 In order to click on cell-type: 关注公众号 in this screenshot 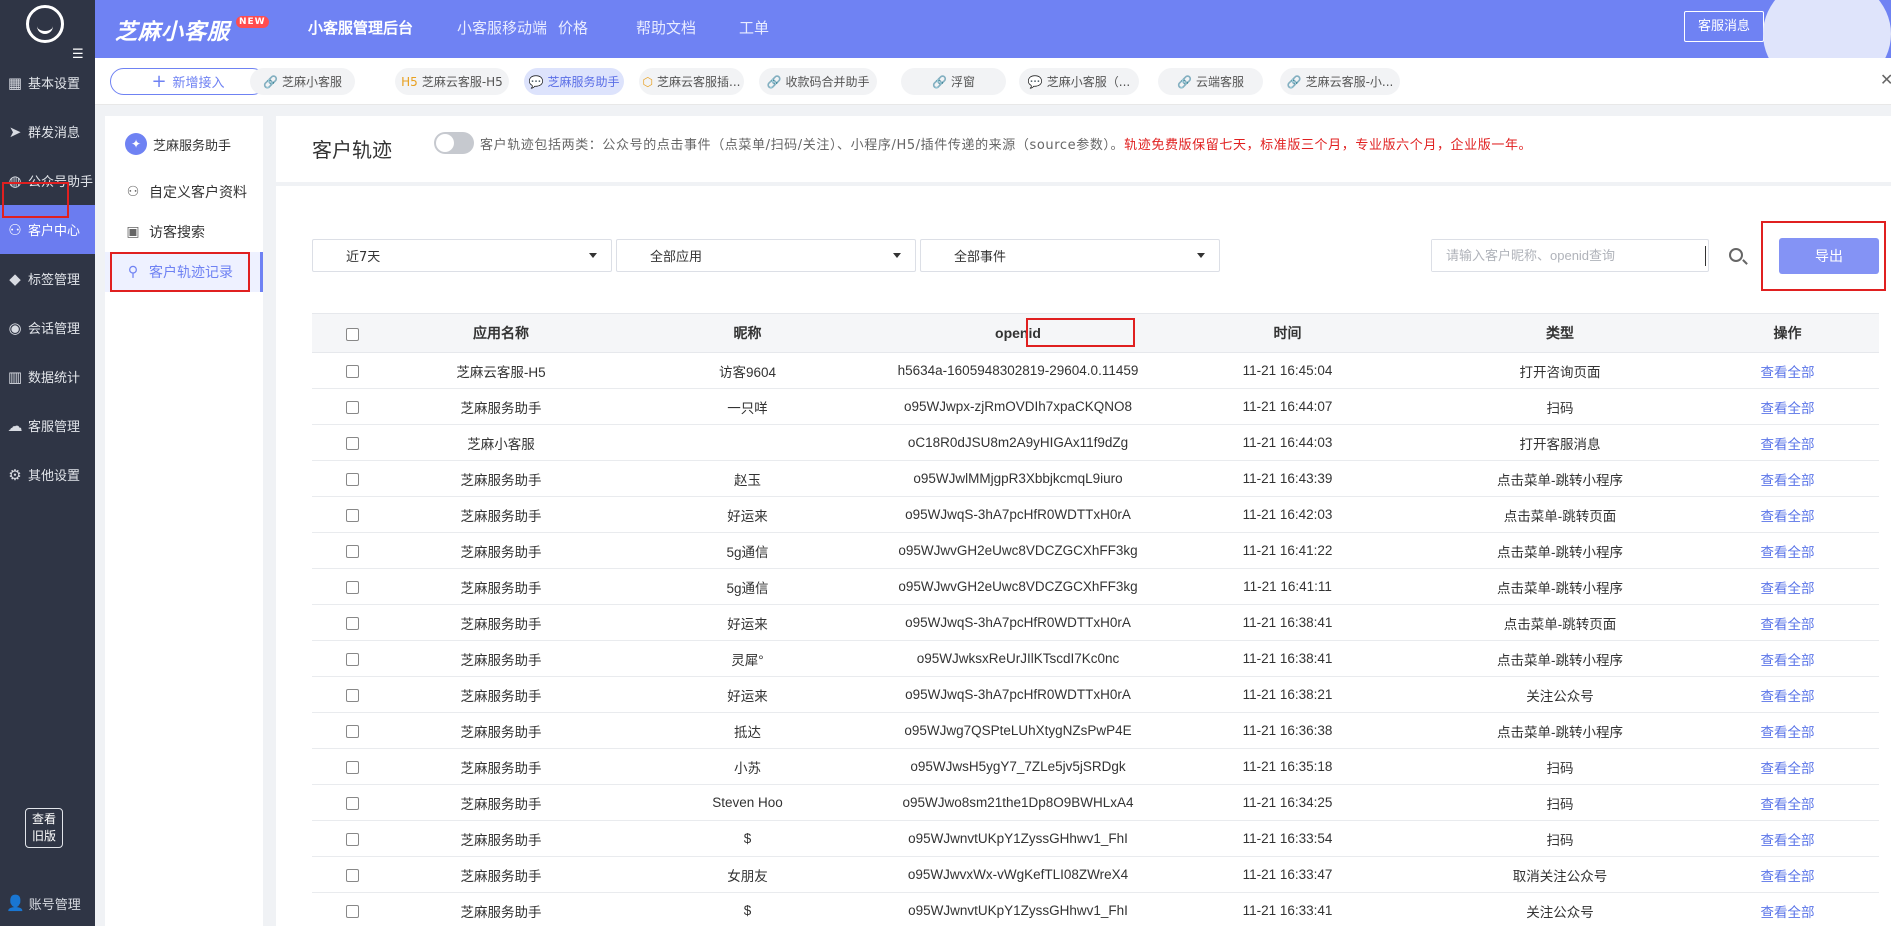, I will do `click(1560, 694)`.